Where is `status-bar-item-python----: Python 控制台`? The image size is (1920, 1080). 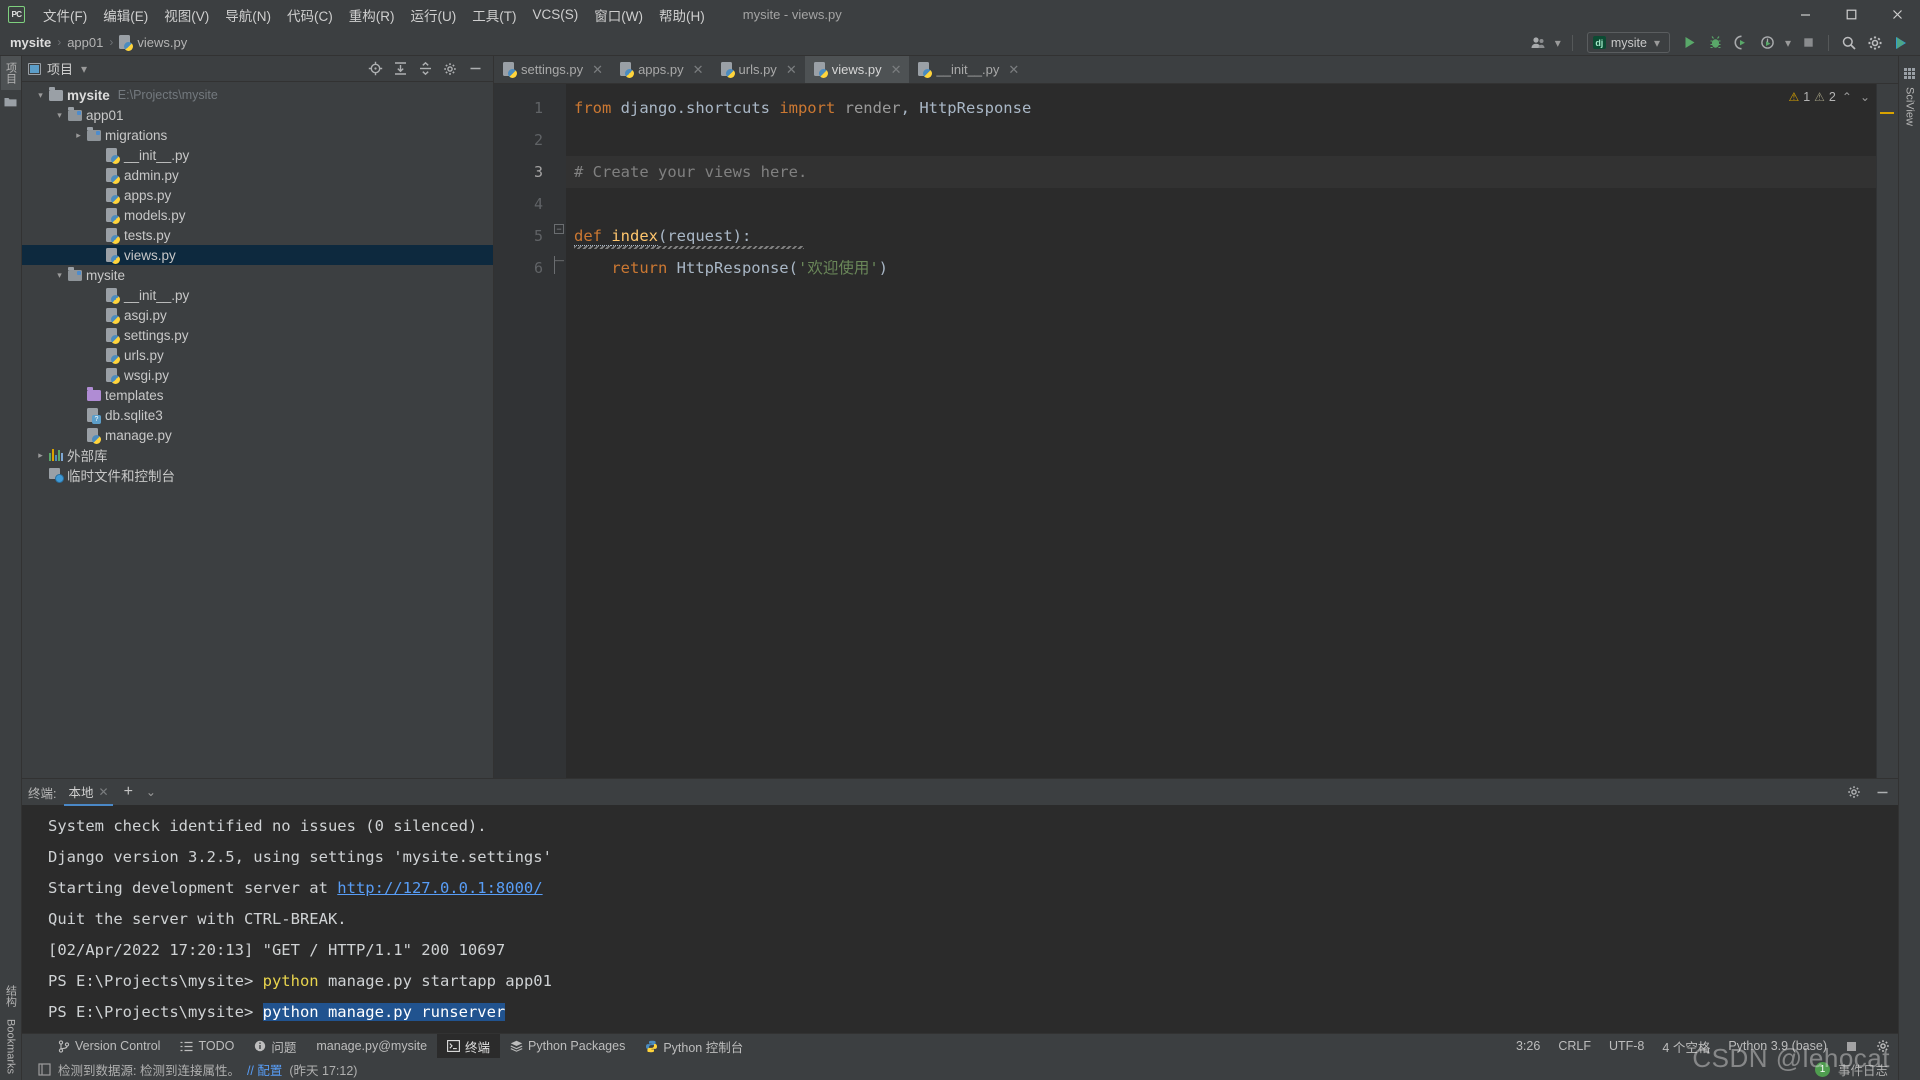
status-bar-item-python----: Python 控制台 is located at coordinates (694, 1046).